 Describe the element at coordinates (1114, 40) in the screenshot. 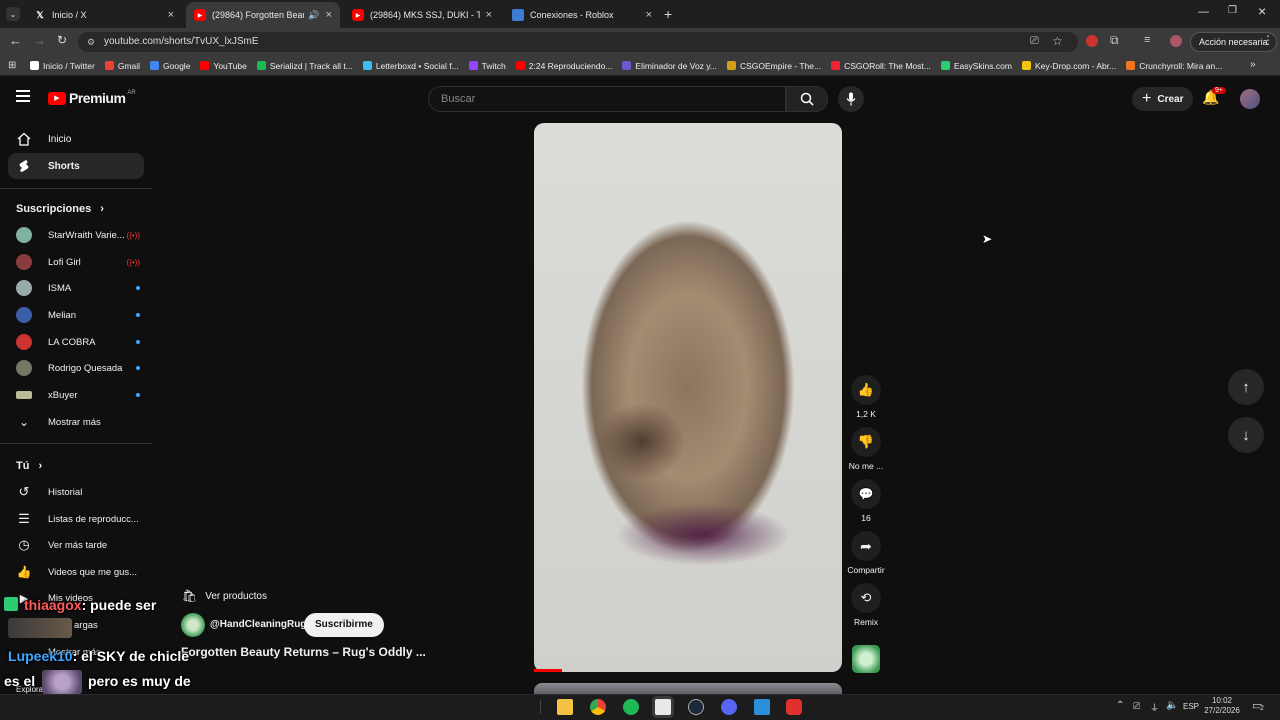

I see `extensions-puzzle-icon: ⧉` at that location.